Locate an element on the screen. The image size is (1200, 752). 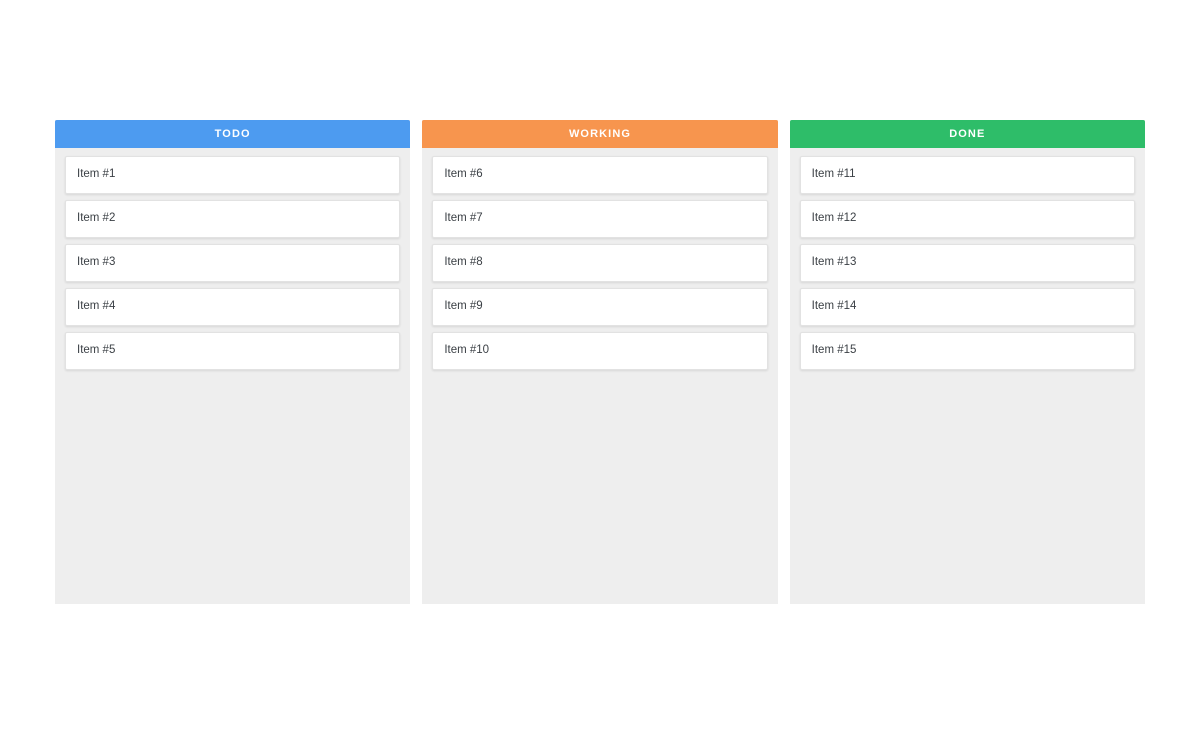
kanban-card-label: Item #2 is located at coordinates (96, 218).